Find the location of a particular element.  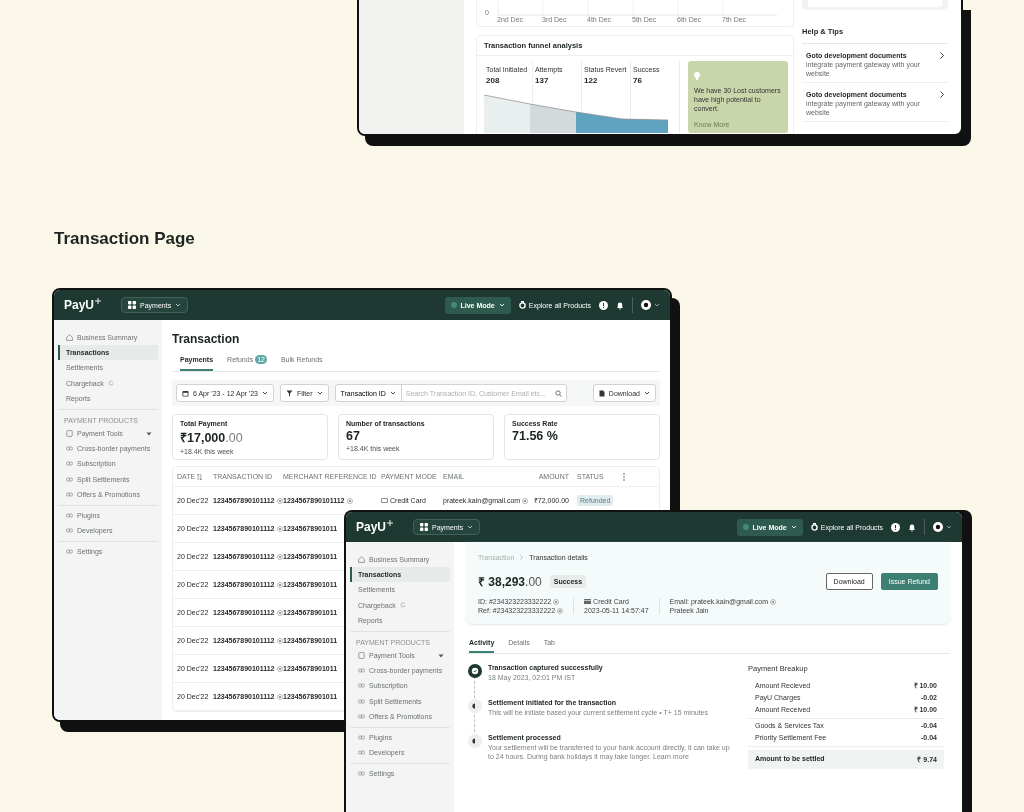

funnel-icon is located at coordinates (289, 393).